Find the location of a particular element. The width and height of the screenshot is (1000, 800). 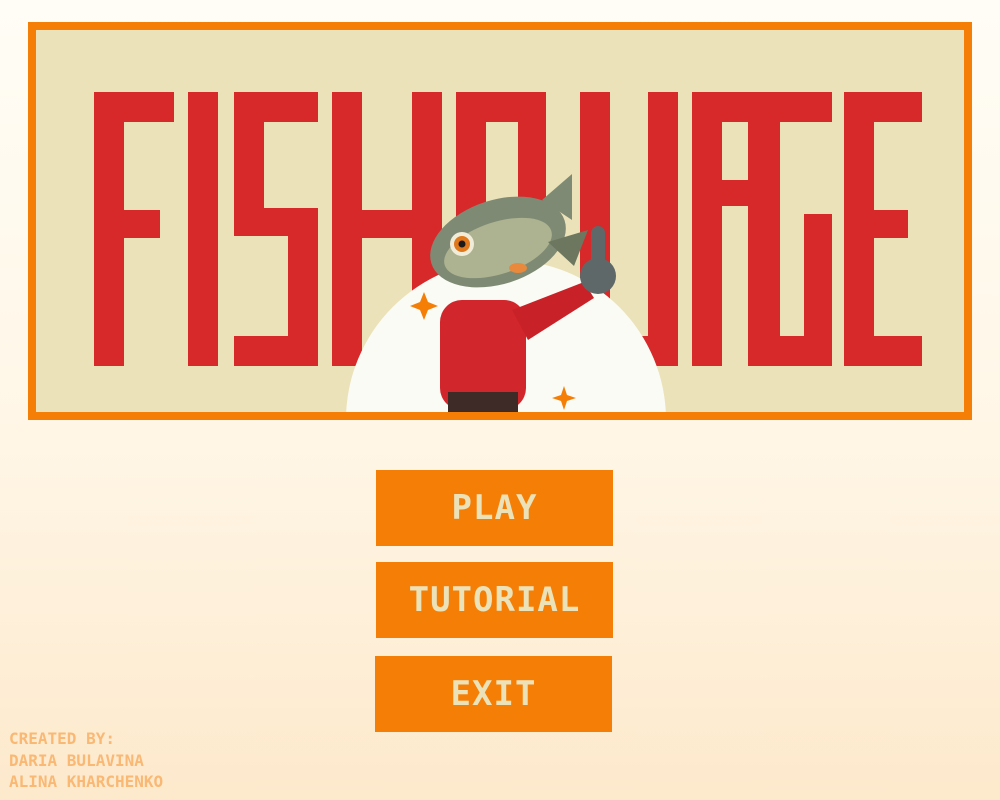

tutorial-button-label: TUTORIAL is located at coordinates (494, 600).